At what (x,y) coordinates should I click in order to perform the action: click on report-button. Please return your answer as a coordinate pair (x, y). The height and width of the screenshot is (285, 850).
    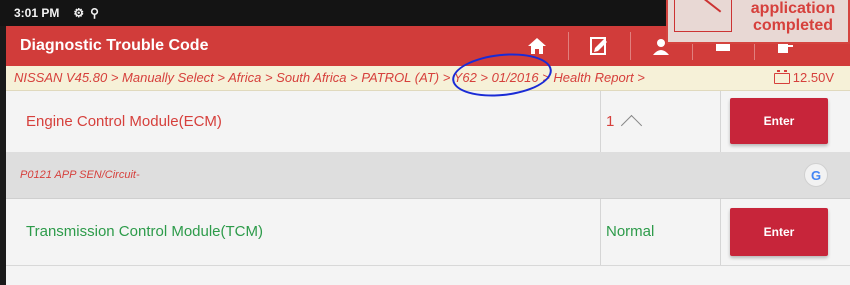
    Looking at the image, I should click on (599, 46).